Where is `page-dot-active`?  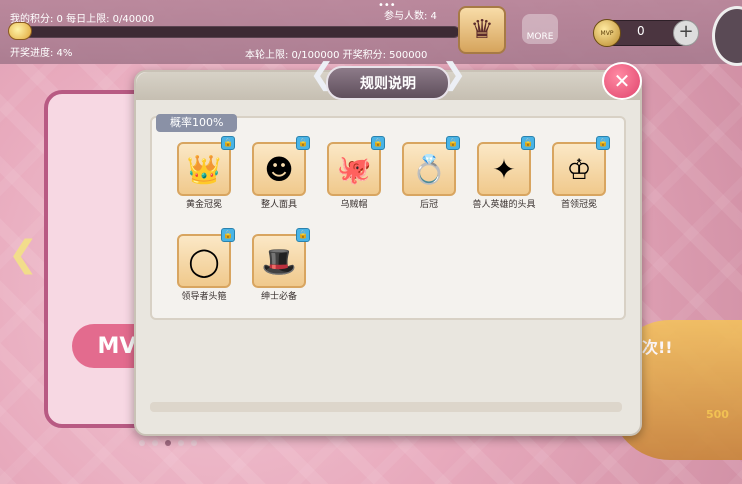
page-dot-active is located at coordinates (168, 443).